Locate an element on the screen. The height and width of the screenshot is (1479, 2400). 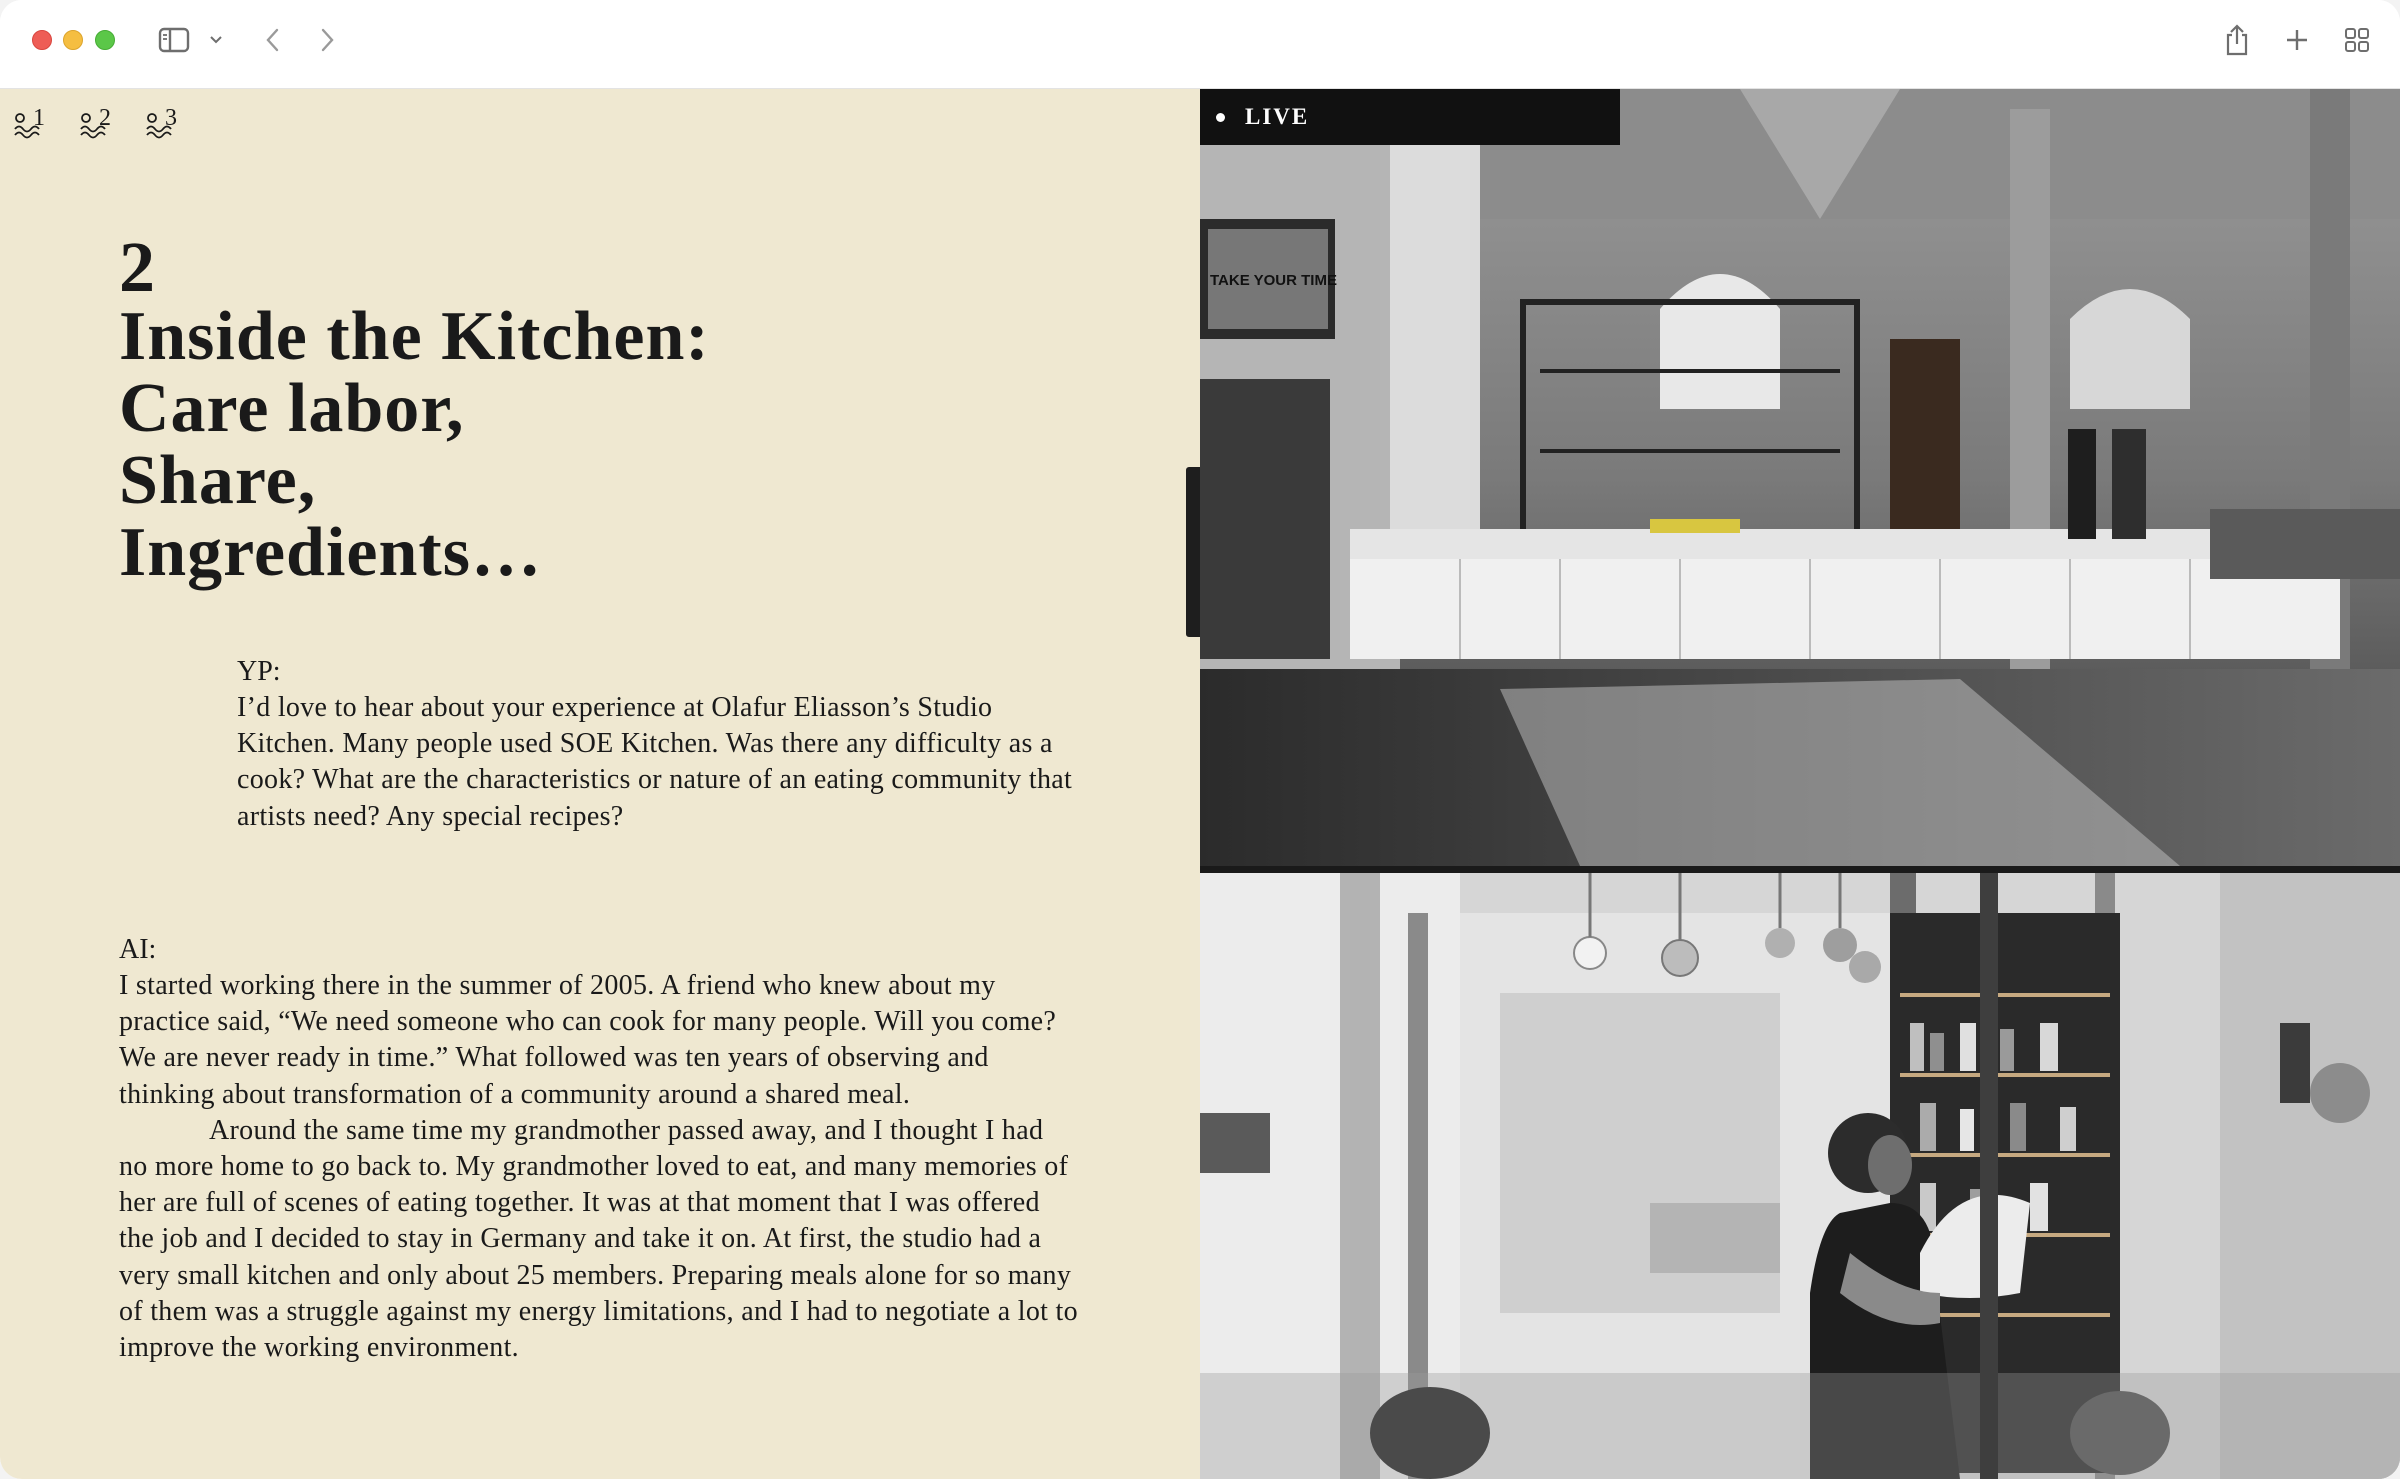
sidebar-icon is located at coordinates (174, 40).